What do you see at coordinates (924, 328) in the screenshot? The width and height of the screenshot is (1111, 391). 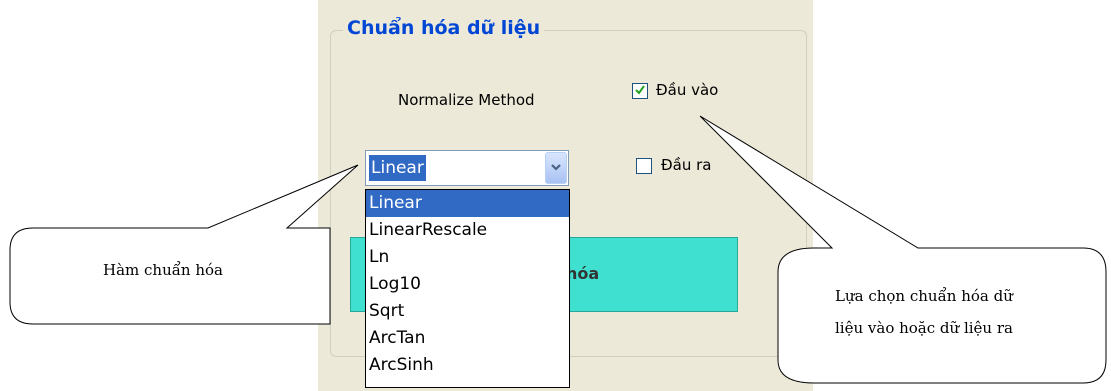 I see `selection-callout-line2: liệu vào hoặc dữ liệu ra` at bounding box center [924, 328].